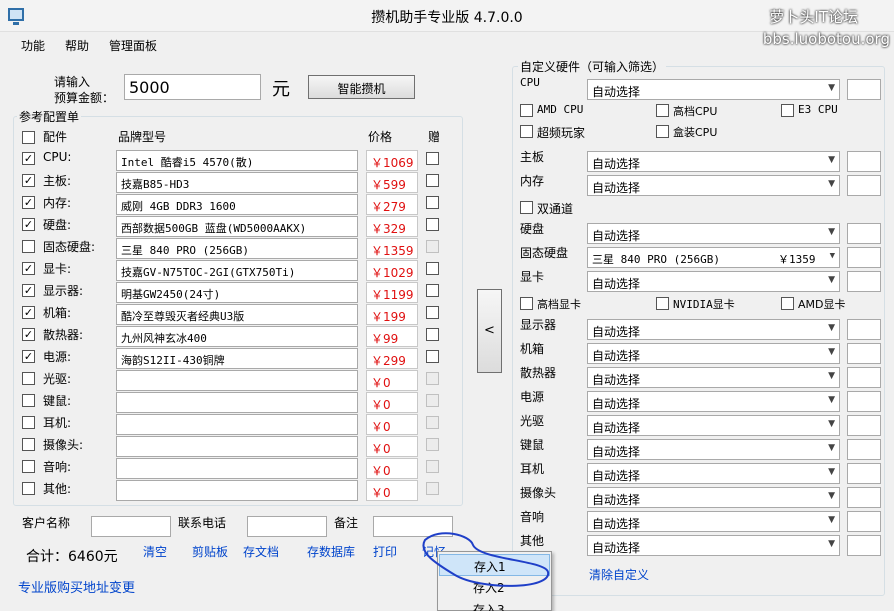  Describe the element at coordinates (864, 89) in the screenshot. I see `cpu-filter-input` at that location.